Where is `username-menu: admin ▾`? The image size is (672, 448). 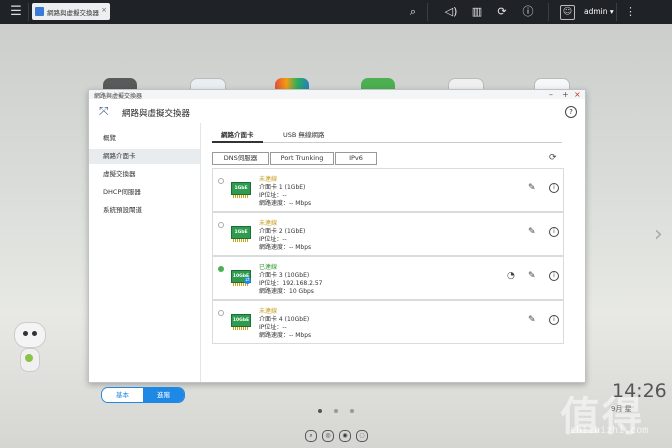 username-menu: admin ▾ is located at coordinates (599, 11).